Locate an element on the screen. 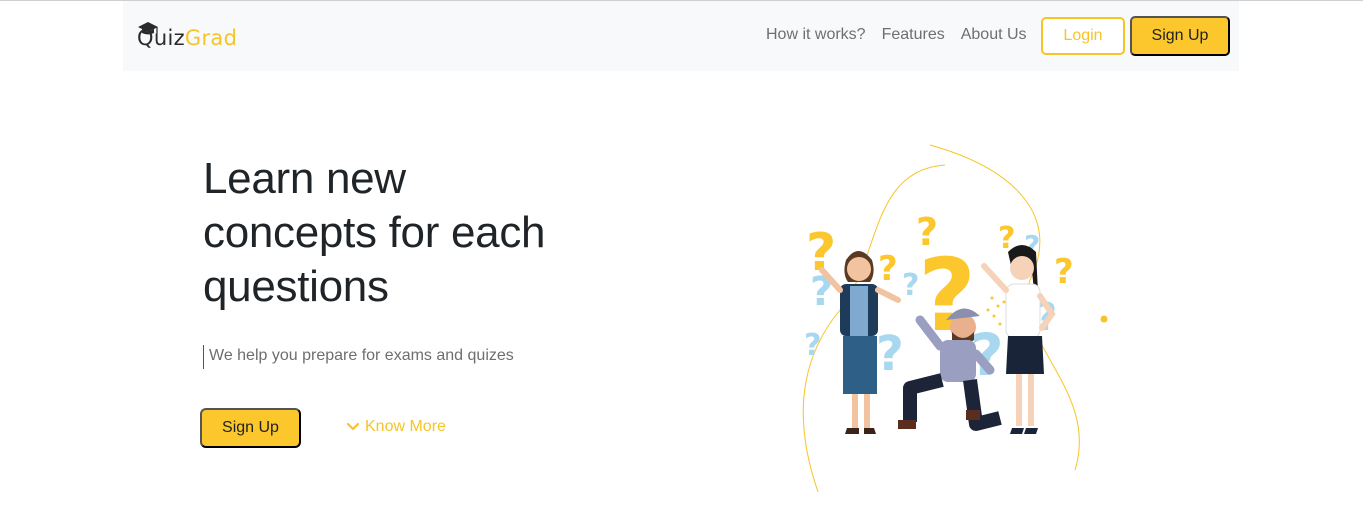 Image resolution: width=1363 pixels, height=524 pixels. brand-logo: Quiz Grad is located at coordinates (187, 38).